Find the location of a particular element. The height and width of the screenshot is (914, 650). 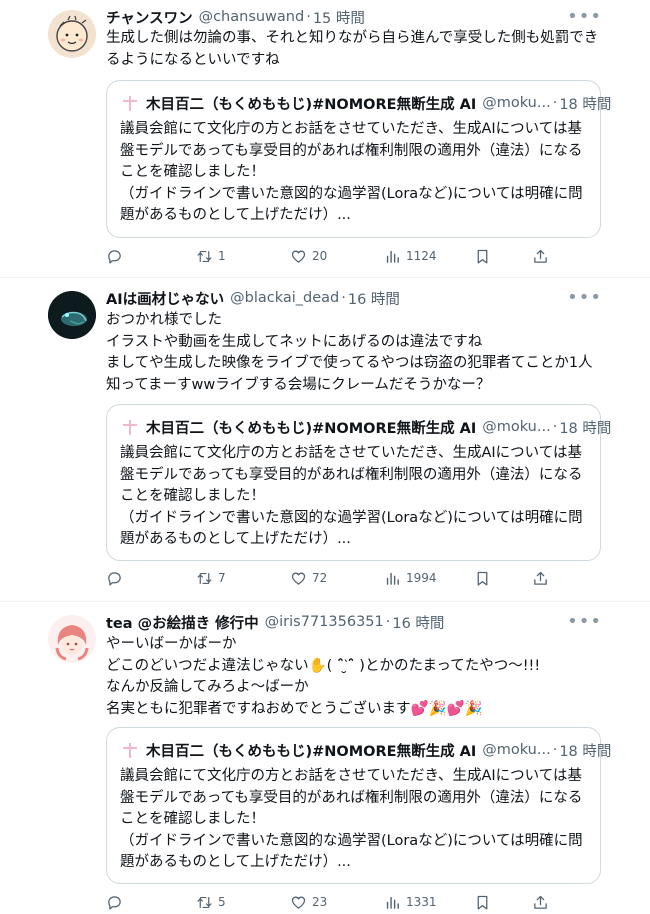

like-button: 20 is located at coordinates (308, 256).